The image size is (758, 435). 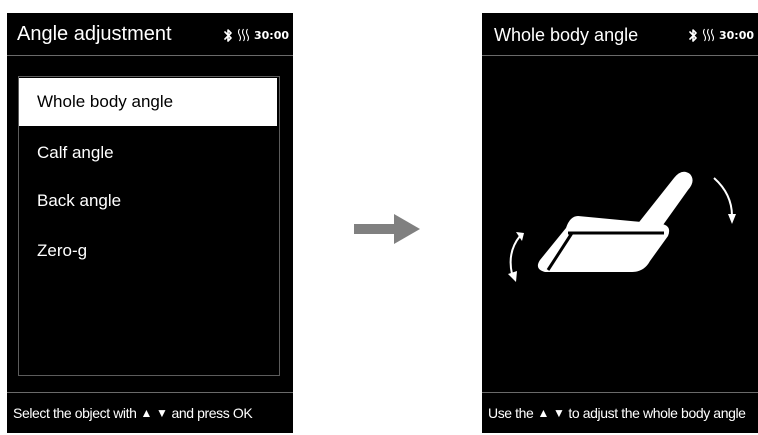 I want to click on footer-text-start: Use the, so click(x=511, y=413).